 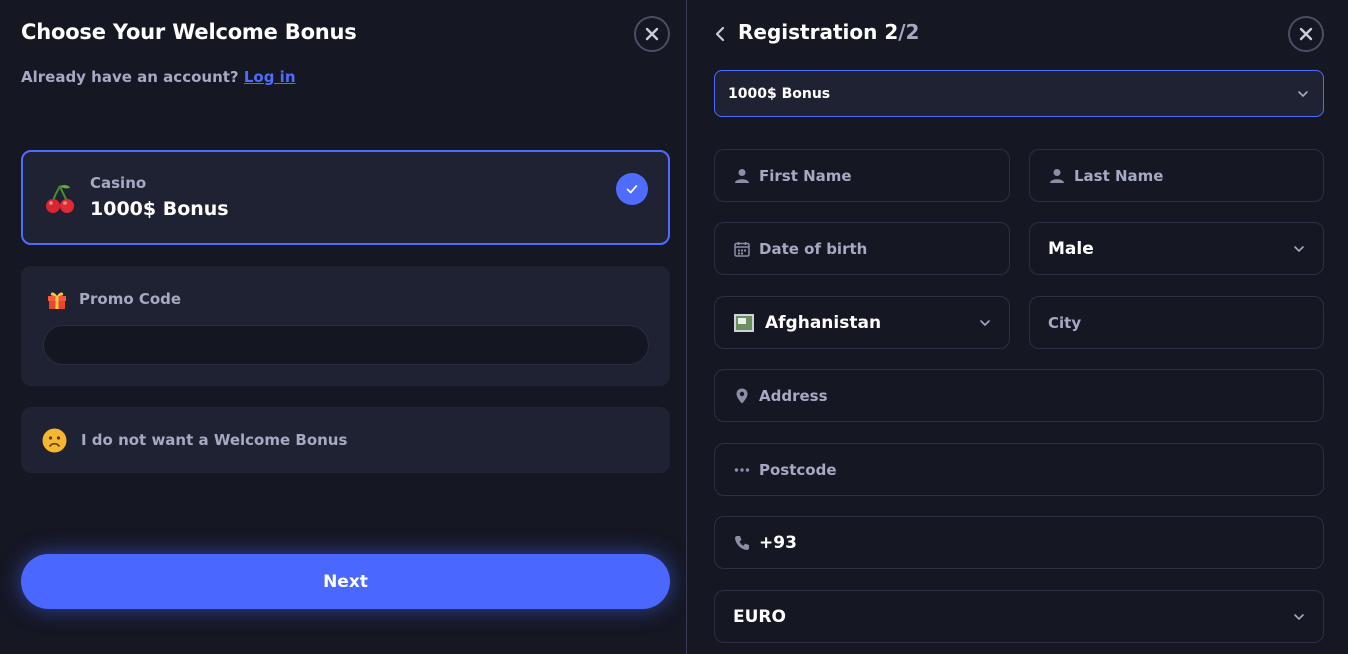 I want to click on bonus-amount: 1000$ Bonus, so click(x=159, y=209).